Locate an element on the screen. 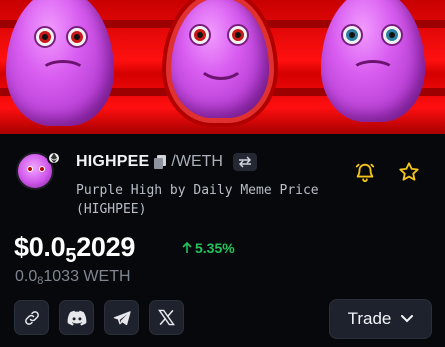 The width and height of the screenshot is (445, 347). bell-alert-icon is located at coordinates (365, 172).